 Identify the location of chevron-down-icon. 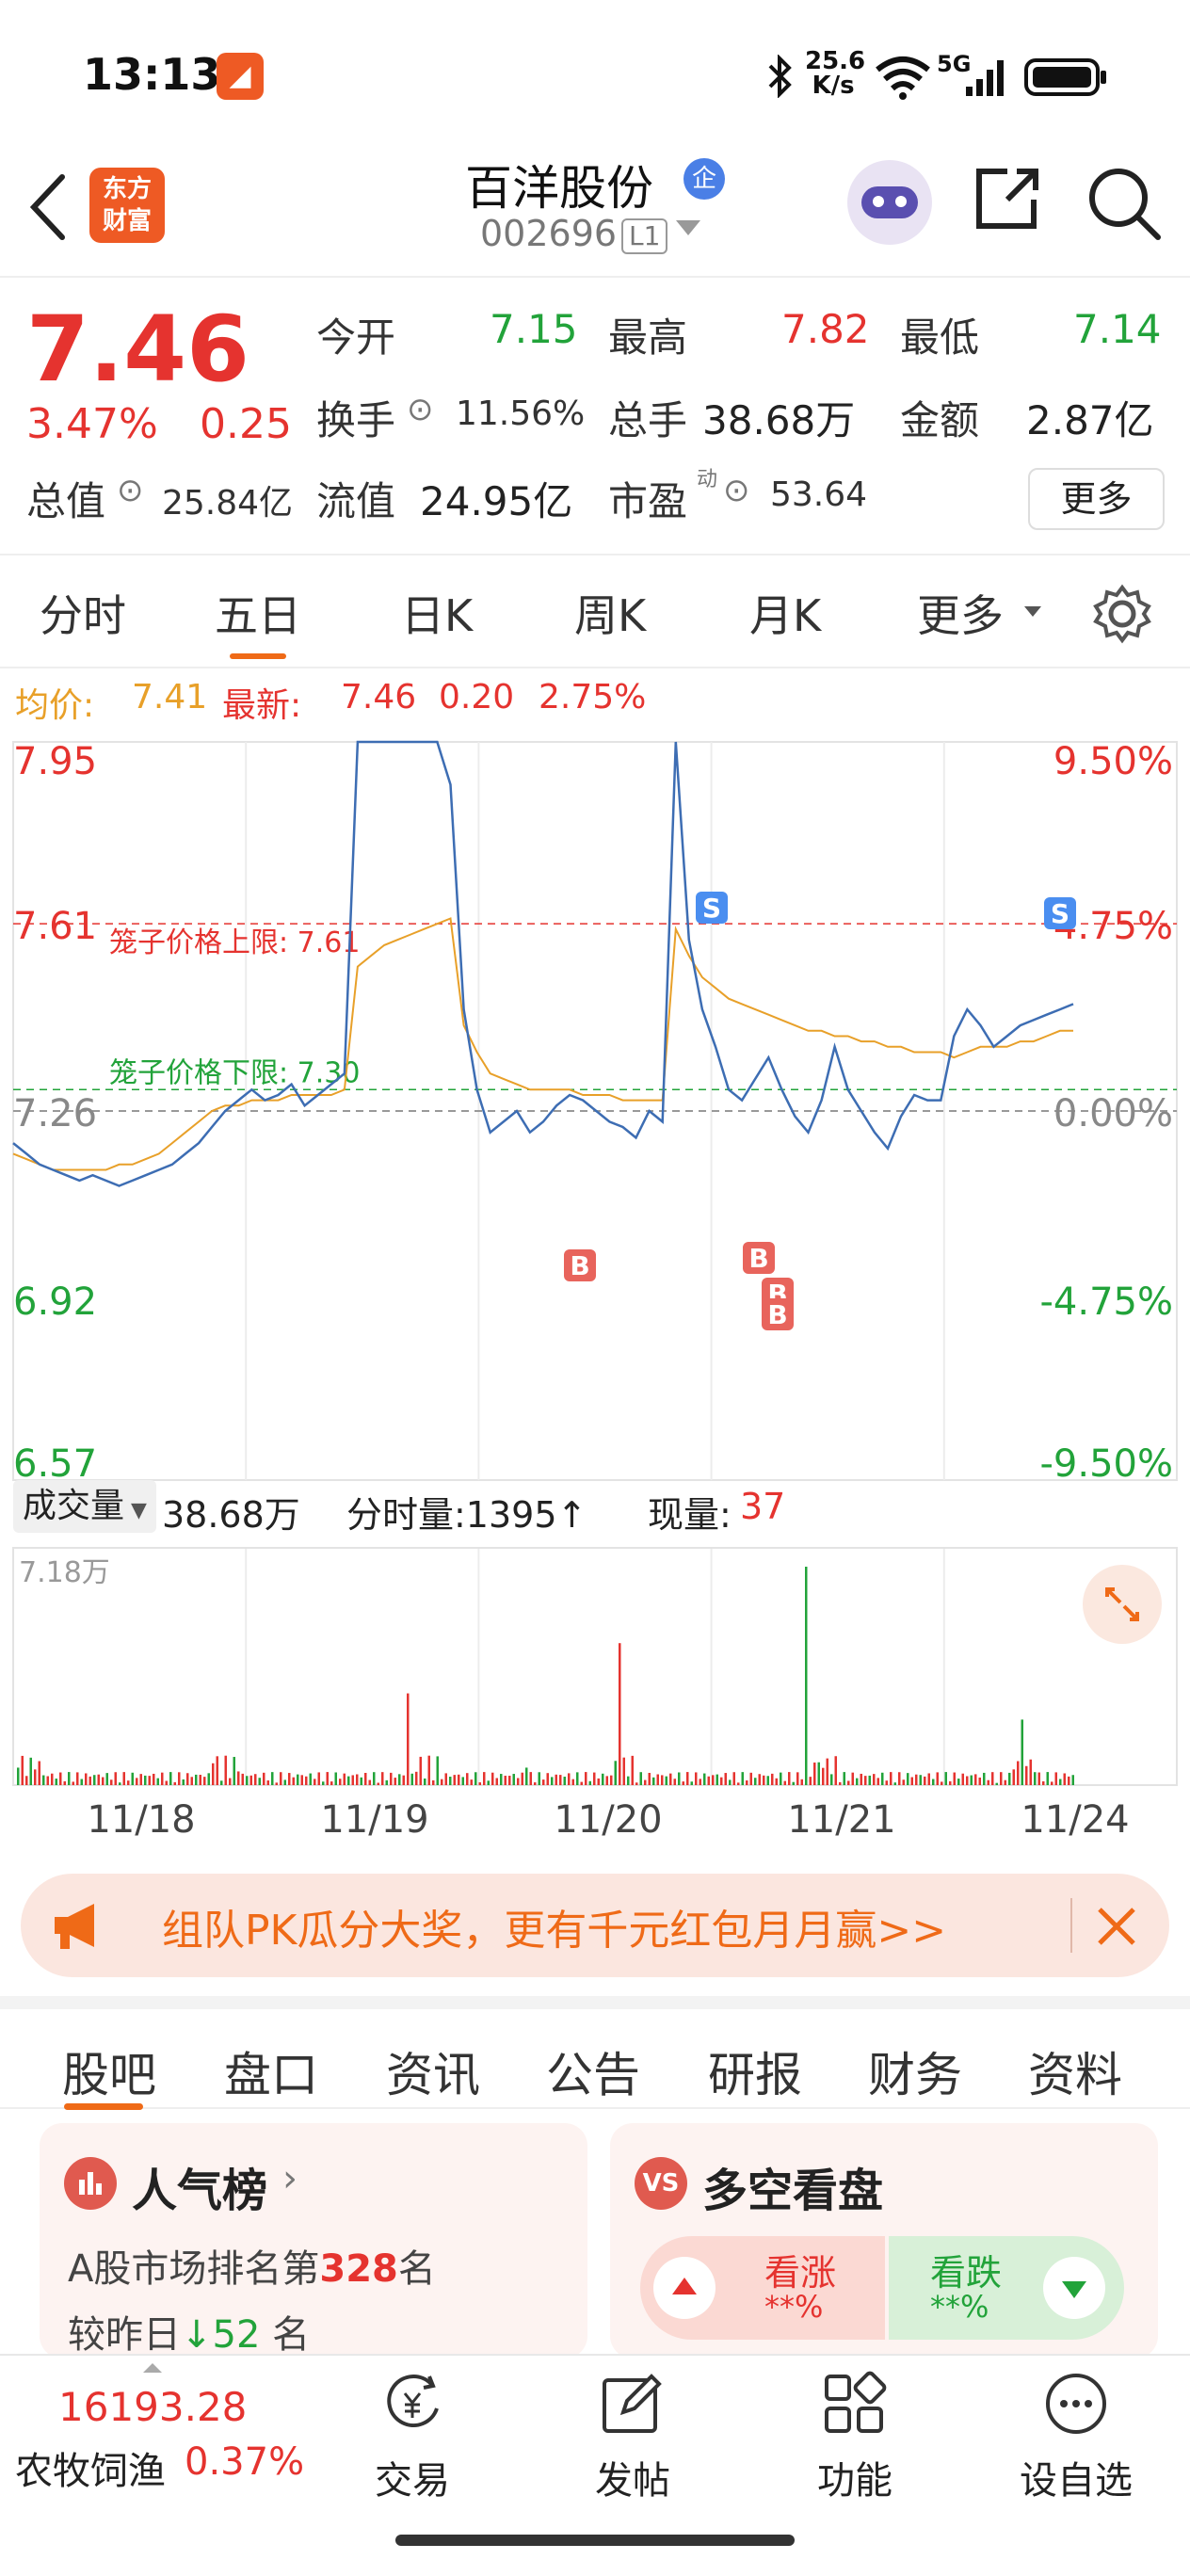
(688, 227).